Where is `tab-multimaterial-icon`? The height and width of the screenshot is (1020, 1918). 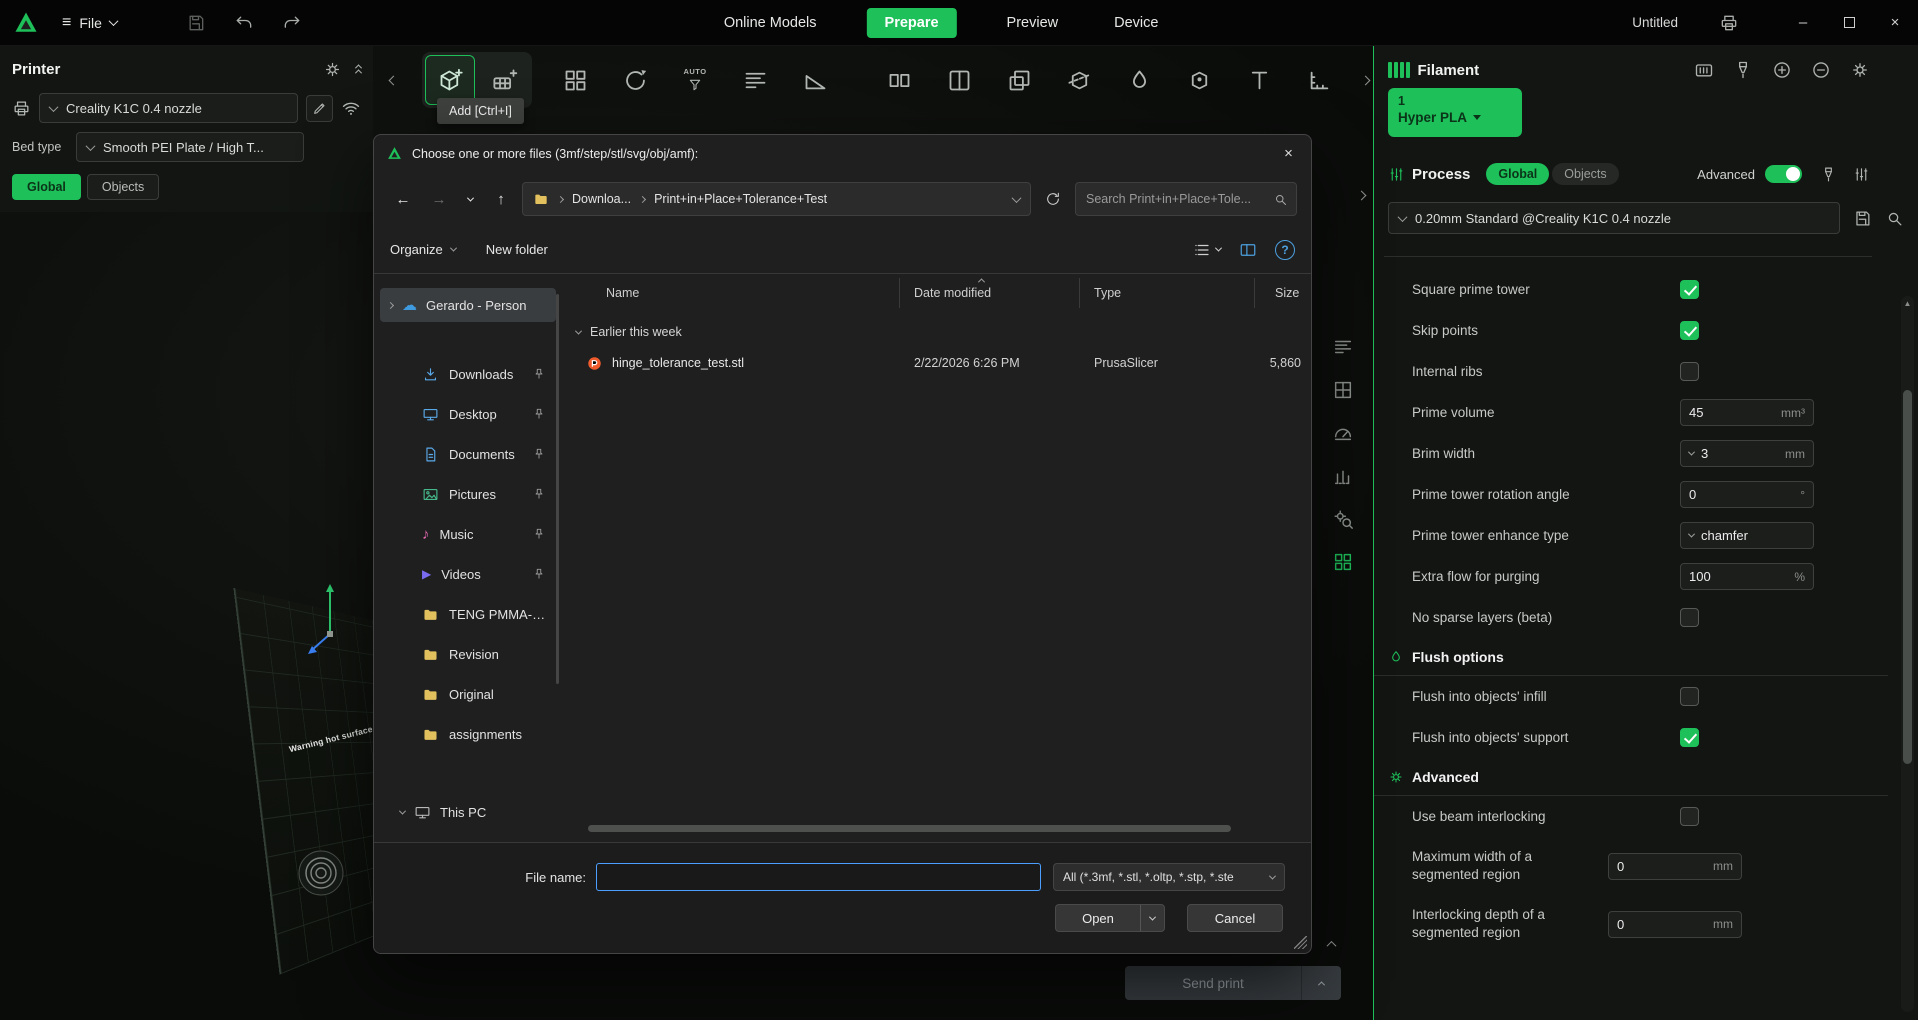
tab-multimaterial-icon is located at coordinates (1343, 562).